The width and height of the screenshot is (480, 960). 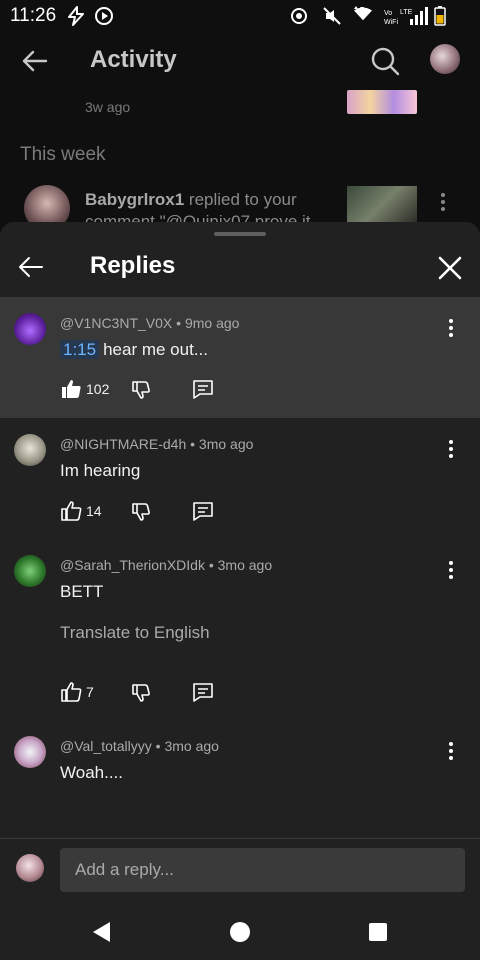 What do you see at coordinates (80, 349) in the screenshot?
I see `timestamp-link: 1:15` at bounding box center [80, 349].